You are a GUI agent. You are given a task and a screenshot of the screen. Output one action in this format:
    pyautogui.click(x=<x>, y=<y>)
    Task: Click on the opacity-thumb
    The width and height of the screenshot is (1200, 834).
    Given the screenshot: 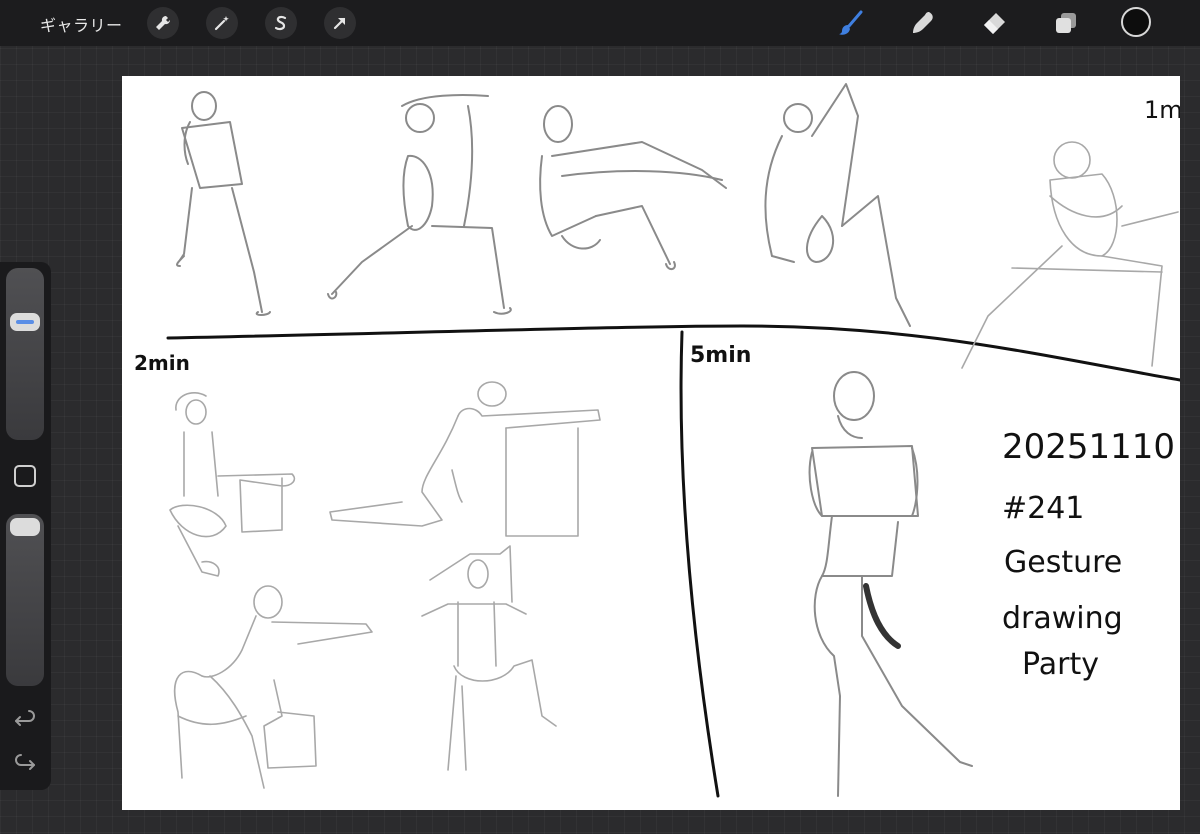 What is the action you would take?
    pyautogui.click(x=25, y=527)
    